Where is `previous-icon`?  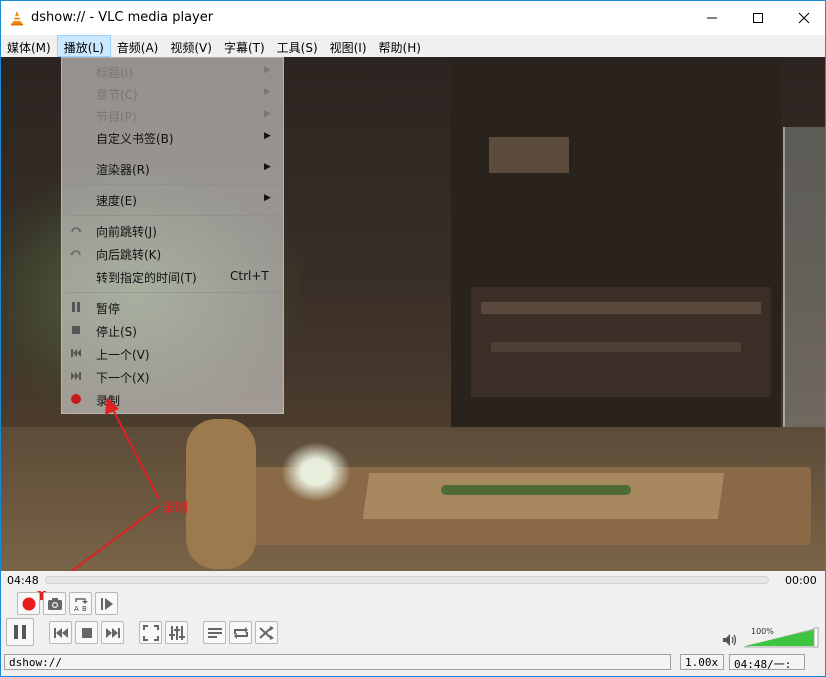
previous-icon is located at coordinates (60, 632).